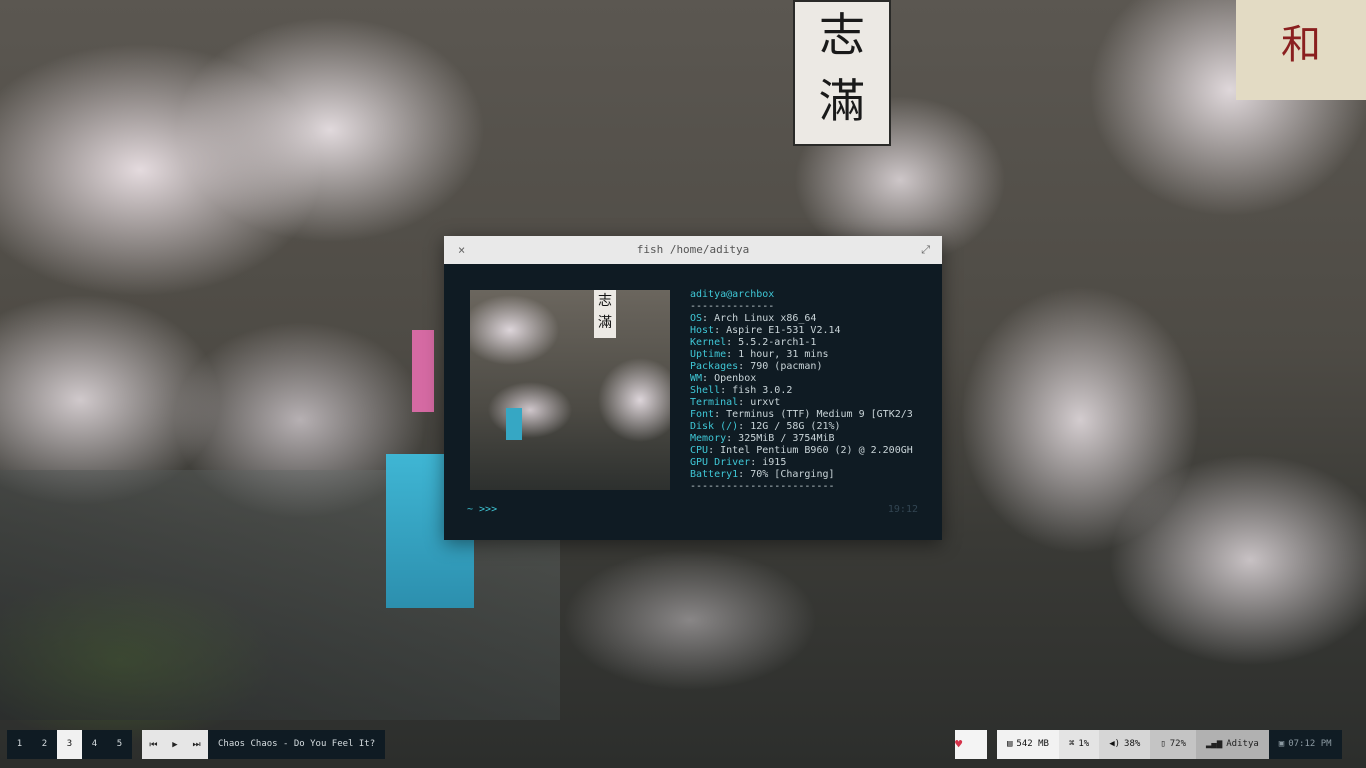  I want to click on info-key: Memory, so click(708, 438).